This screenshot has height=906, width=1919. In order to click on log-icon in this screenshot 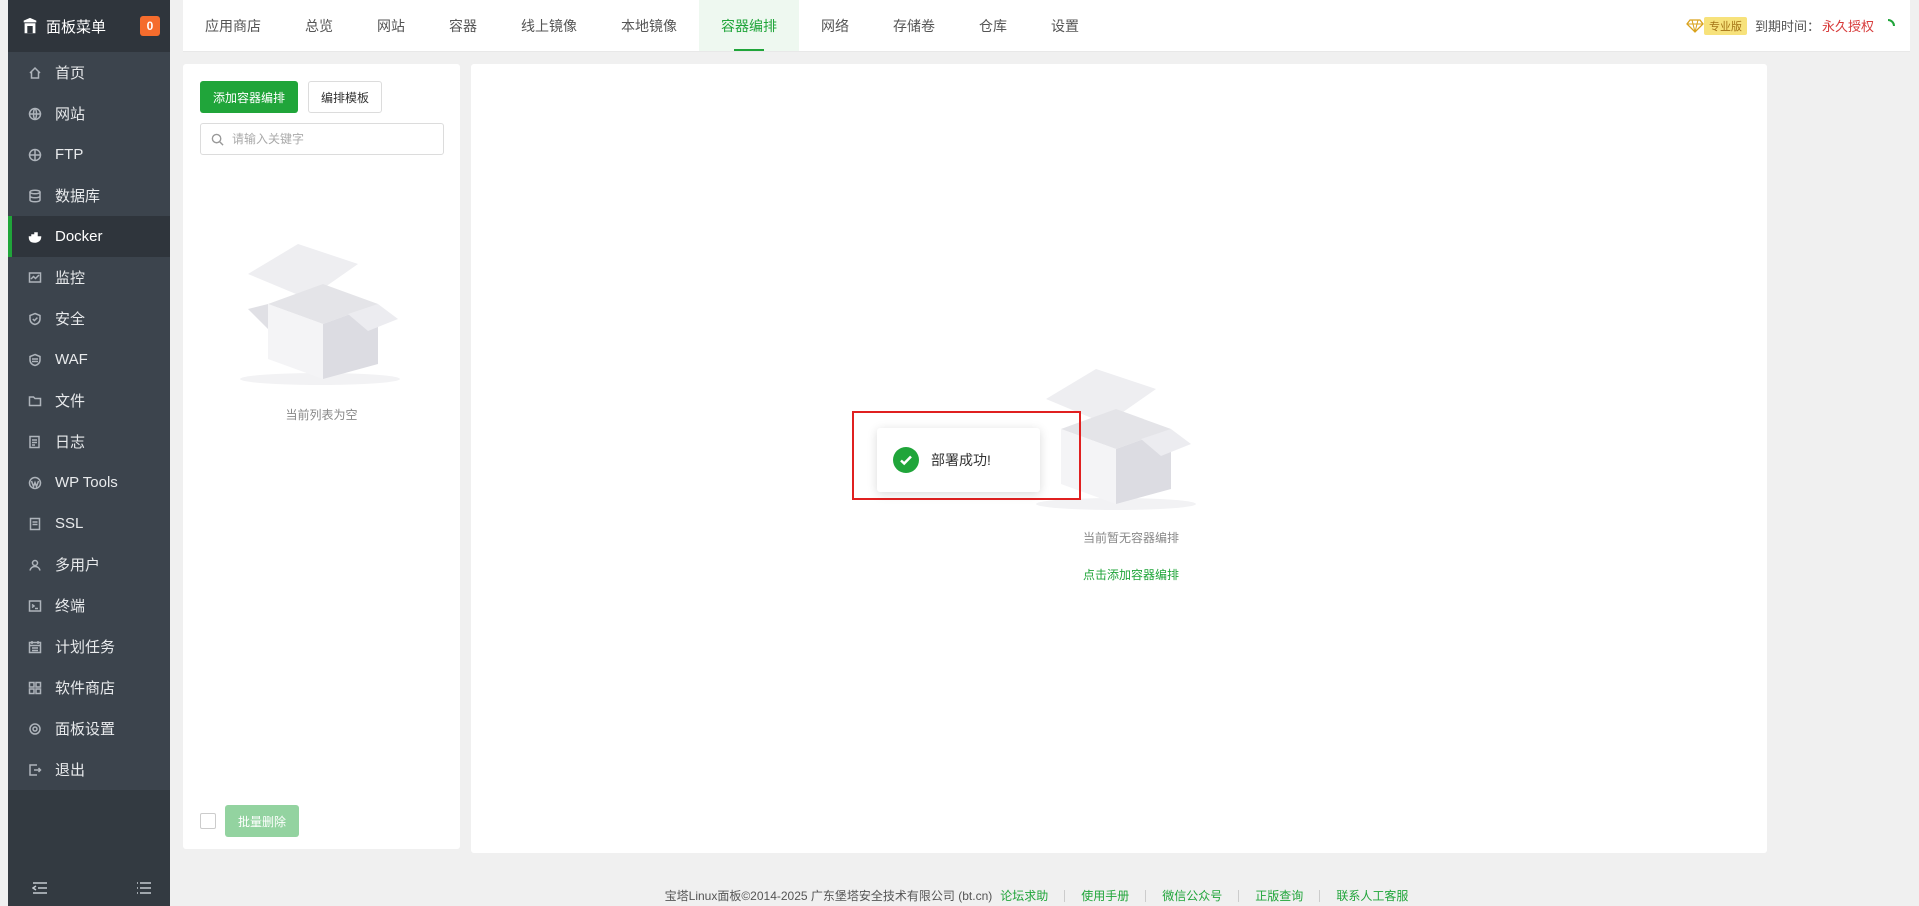, I will do `click(35, 442)`.